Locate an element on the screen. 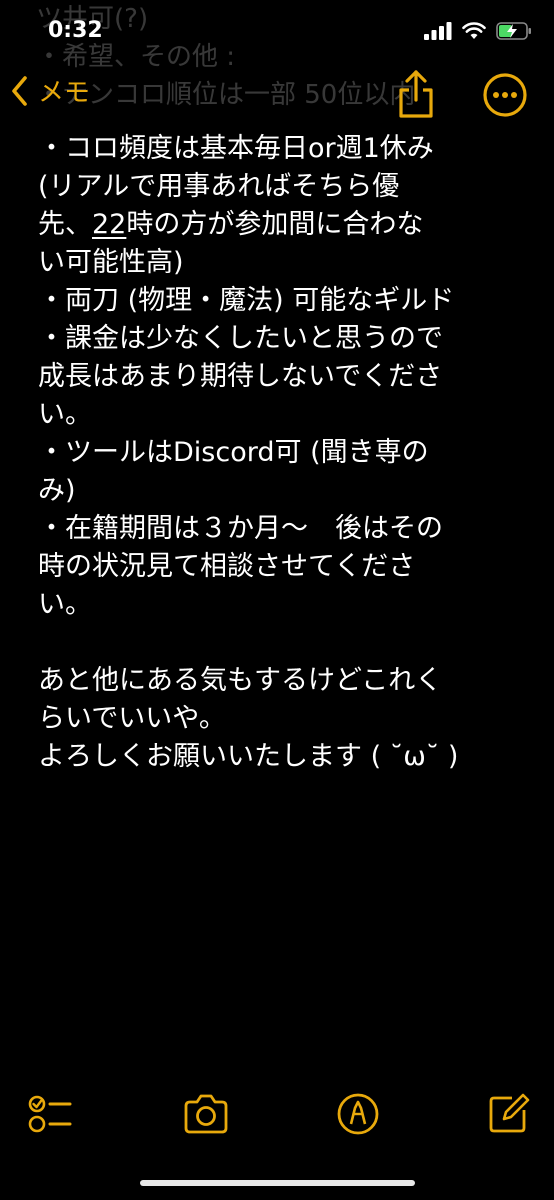 The image size is (554, 1200). note-line: 成長はあまり期待しないでくださ is located at coordinates (240, 376).